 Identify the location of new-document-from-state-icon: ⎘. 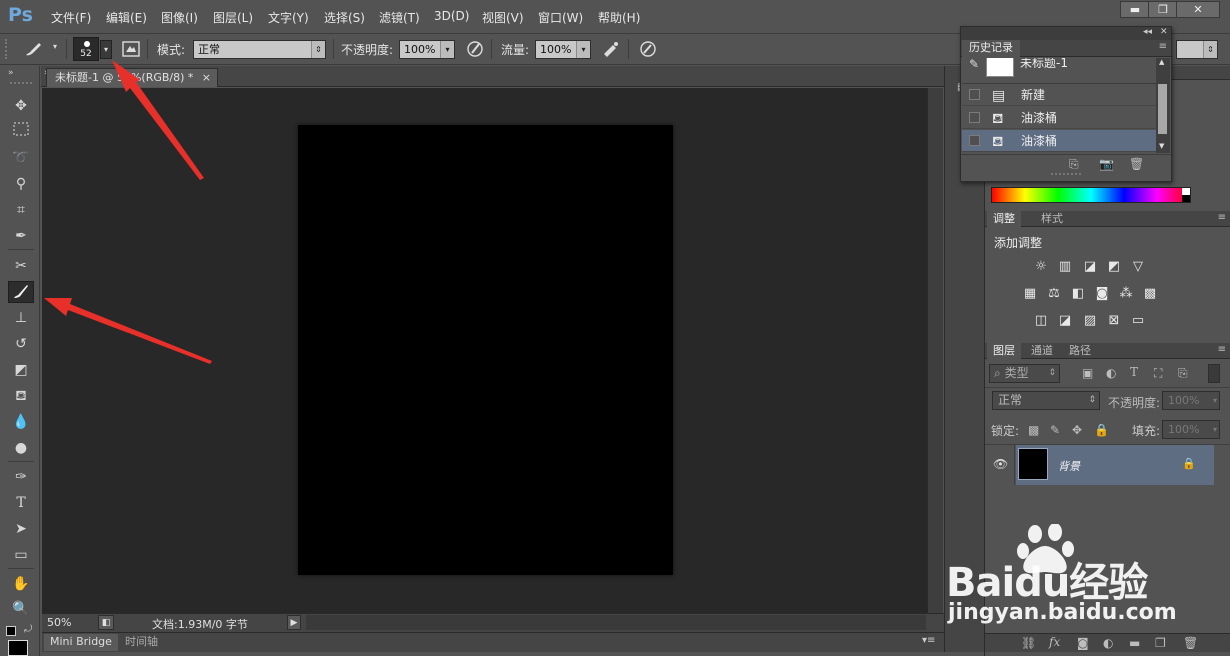
(1074, 164).